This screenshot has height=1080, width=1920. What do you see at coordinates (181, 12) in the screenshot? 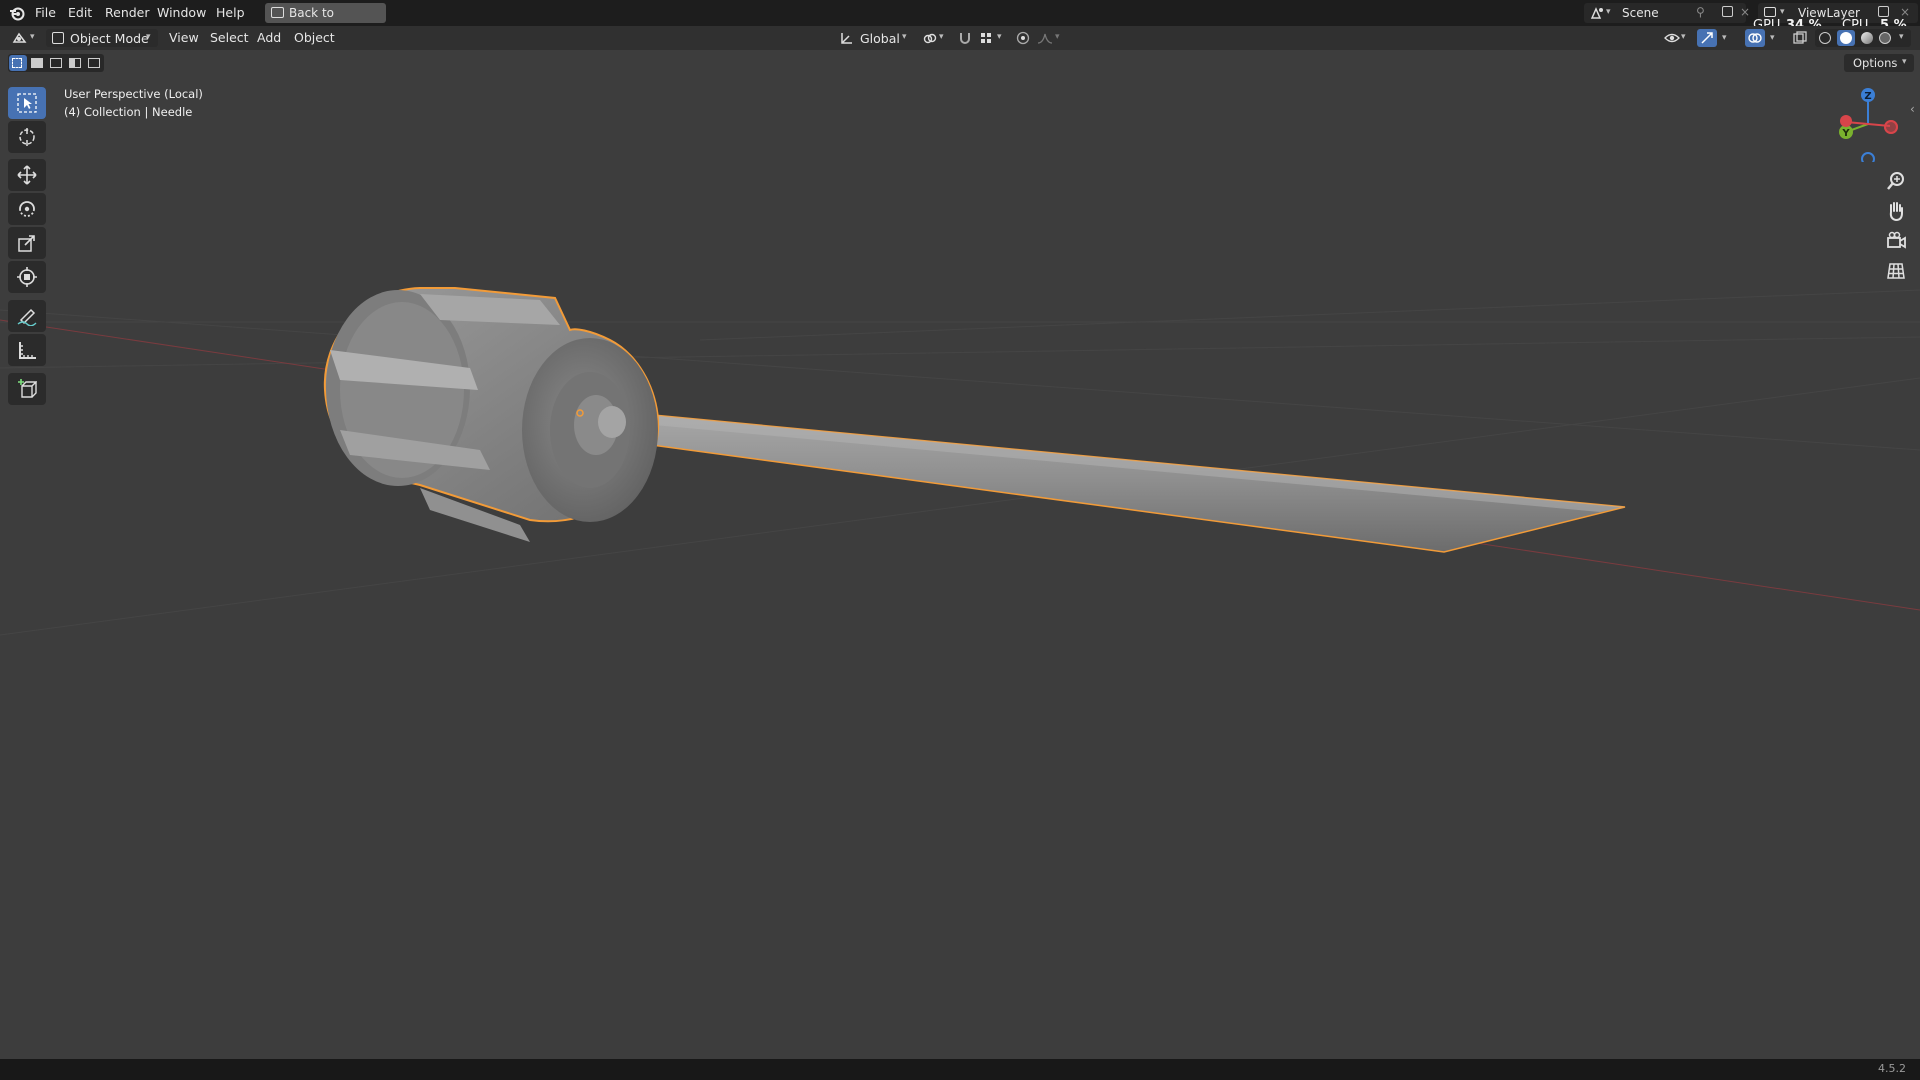
I see `menu-window: Window` at bounding box center [181, 12].